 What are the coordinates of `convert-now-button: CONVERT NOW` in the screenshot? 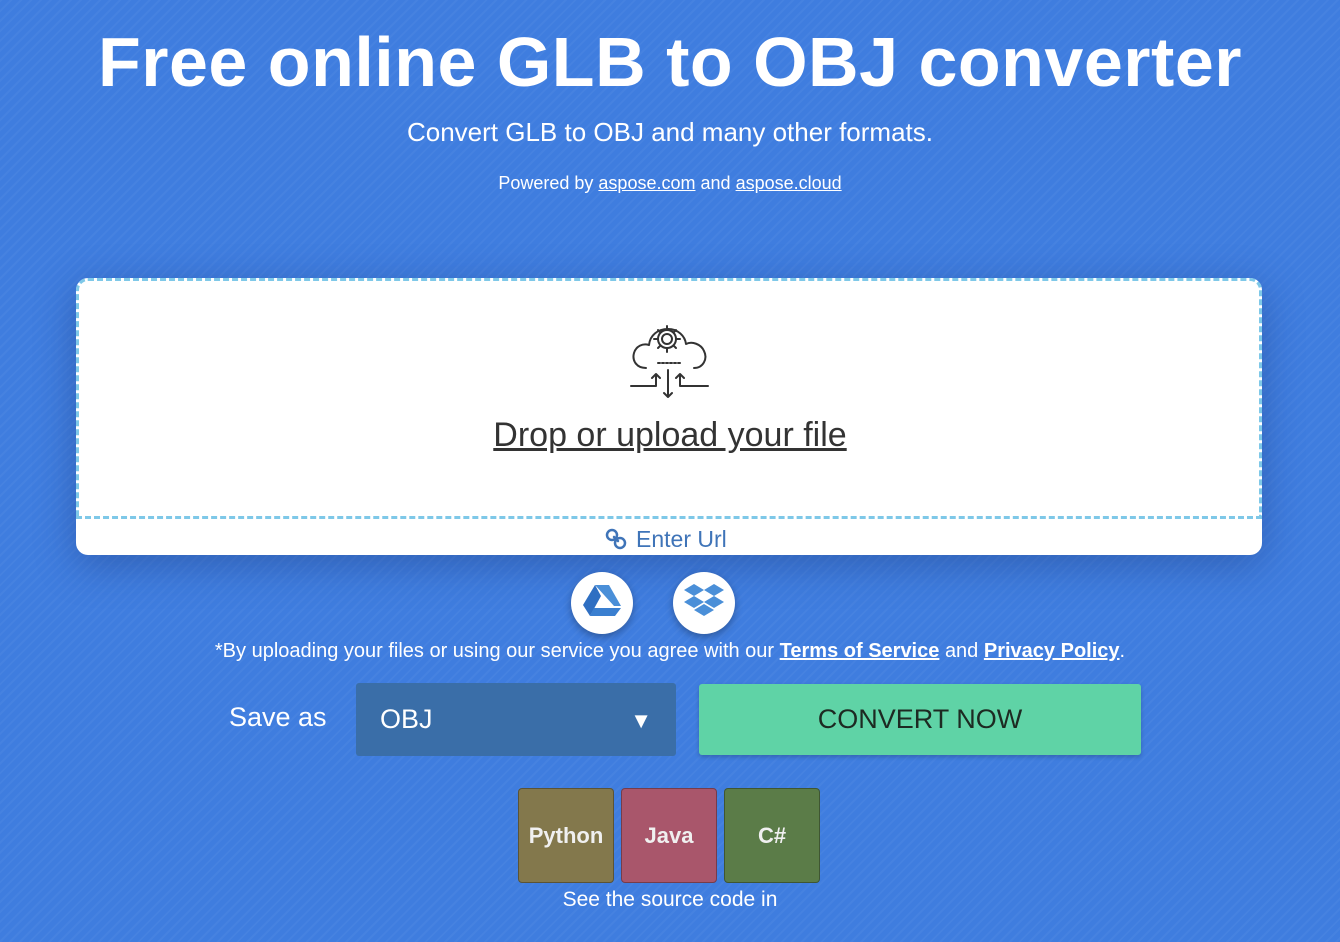 It's located at (920, 719).